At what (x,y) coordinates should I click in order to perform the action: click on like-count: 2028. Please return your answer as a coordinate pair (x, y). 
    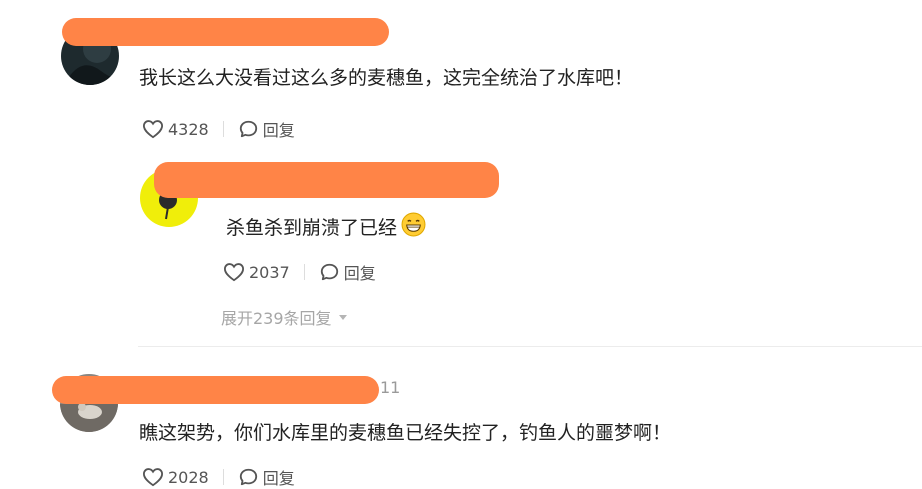
    Looking at the image, I should click on (188, 477).